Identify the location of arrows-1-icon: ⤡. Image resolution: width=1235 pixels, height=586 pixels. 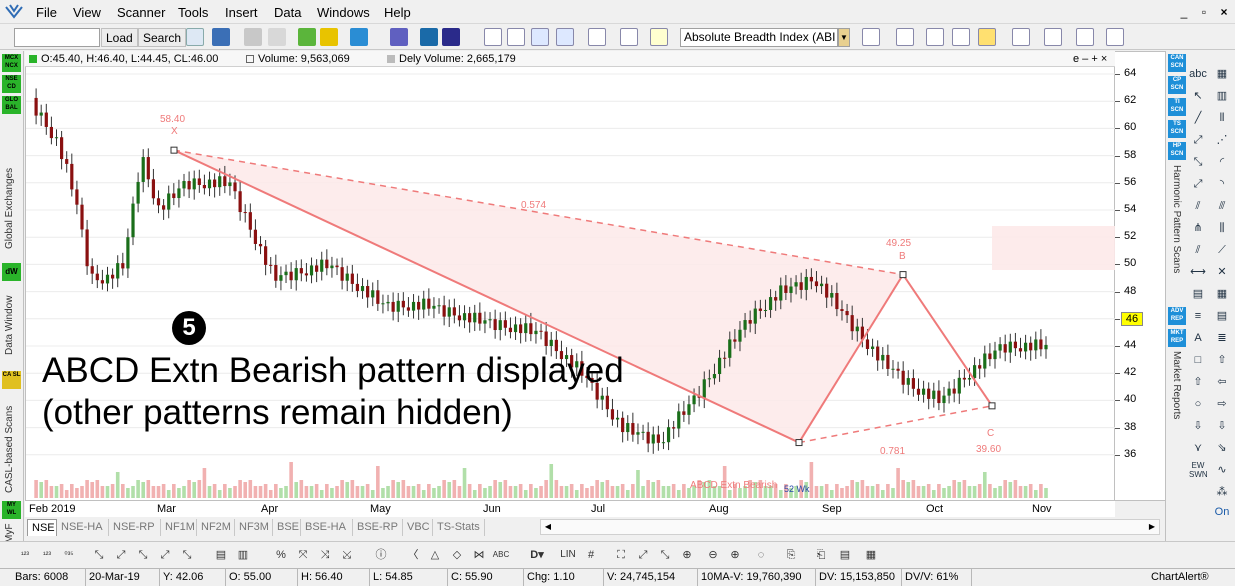
(99, 555).